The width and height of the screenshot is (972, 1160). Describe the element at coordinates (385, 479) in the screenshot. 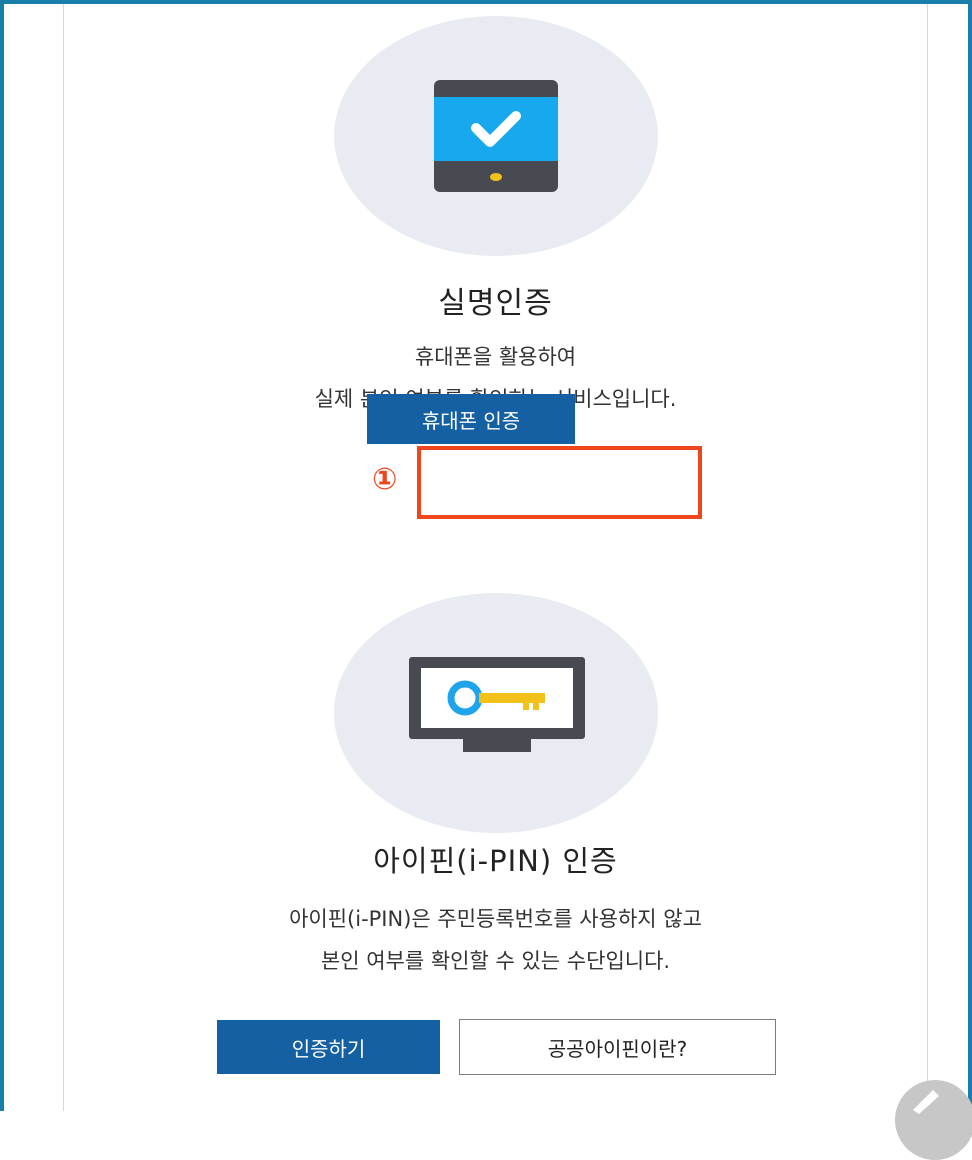

I see `step-marker: ①` at that location.